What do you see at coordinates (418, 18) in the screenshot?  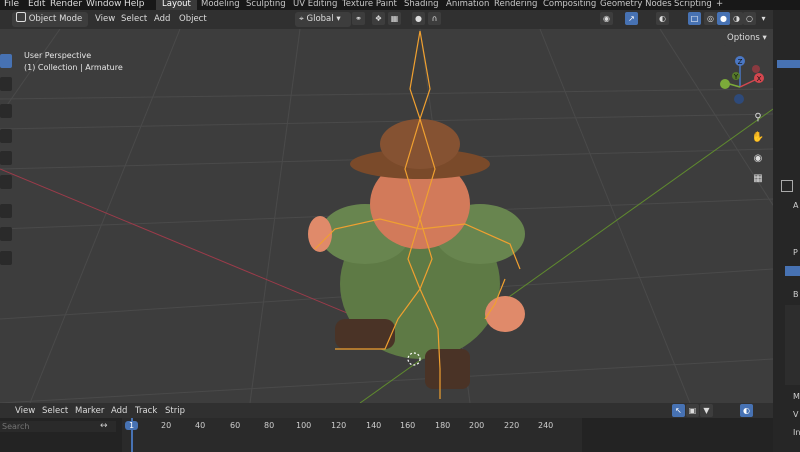 I see `proportional-edit-icon: ●` at bounding box center [418, 18].